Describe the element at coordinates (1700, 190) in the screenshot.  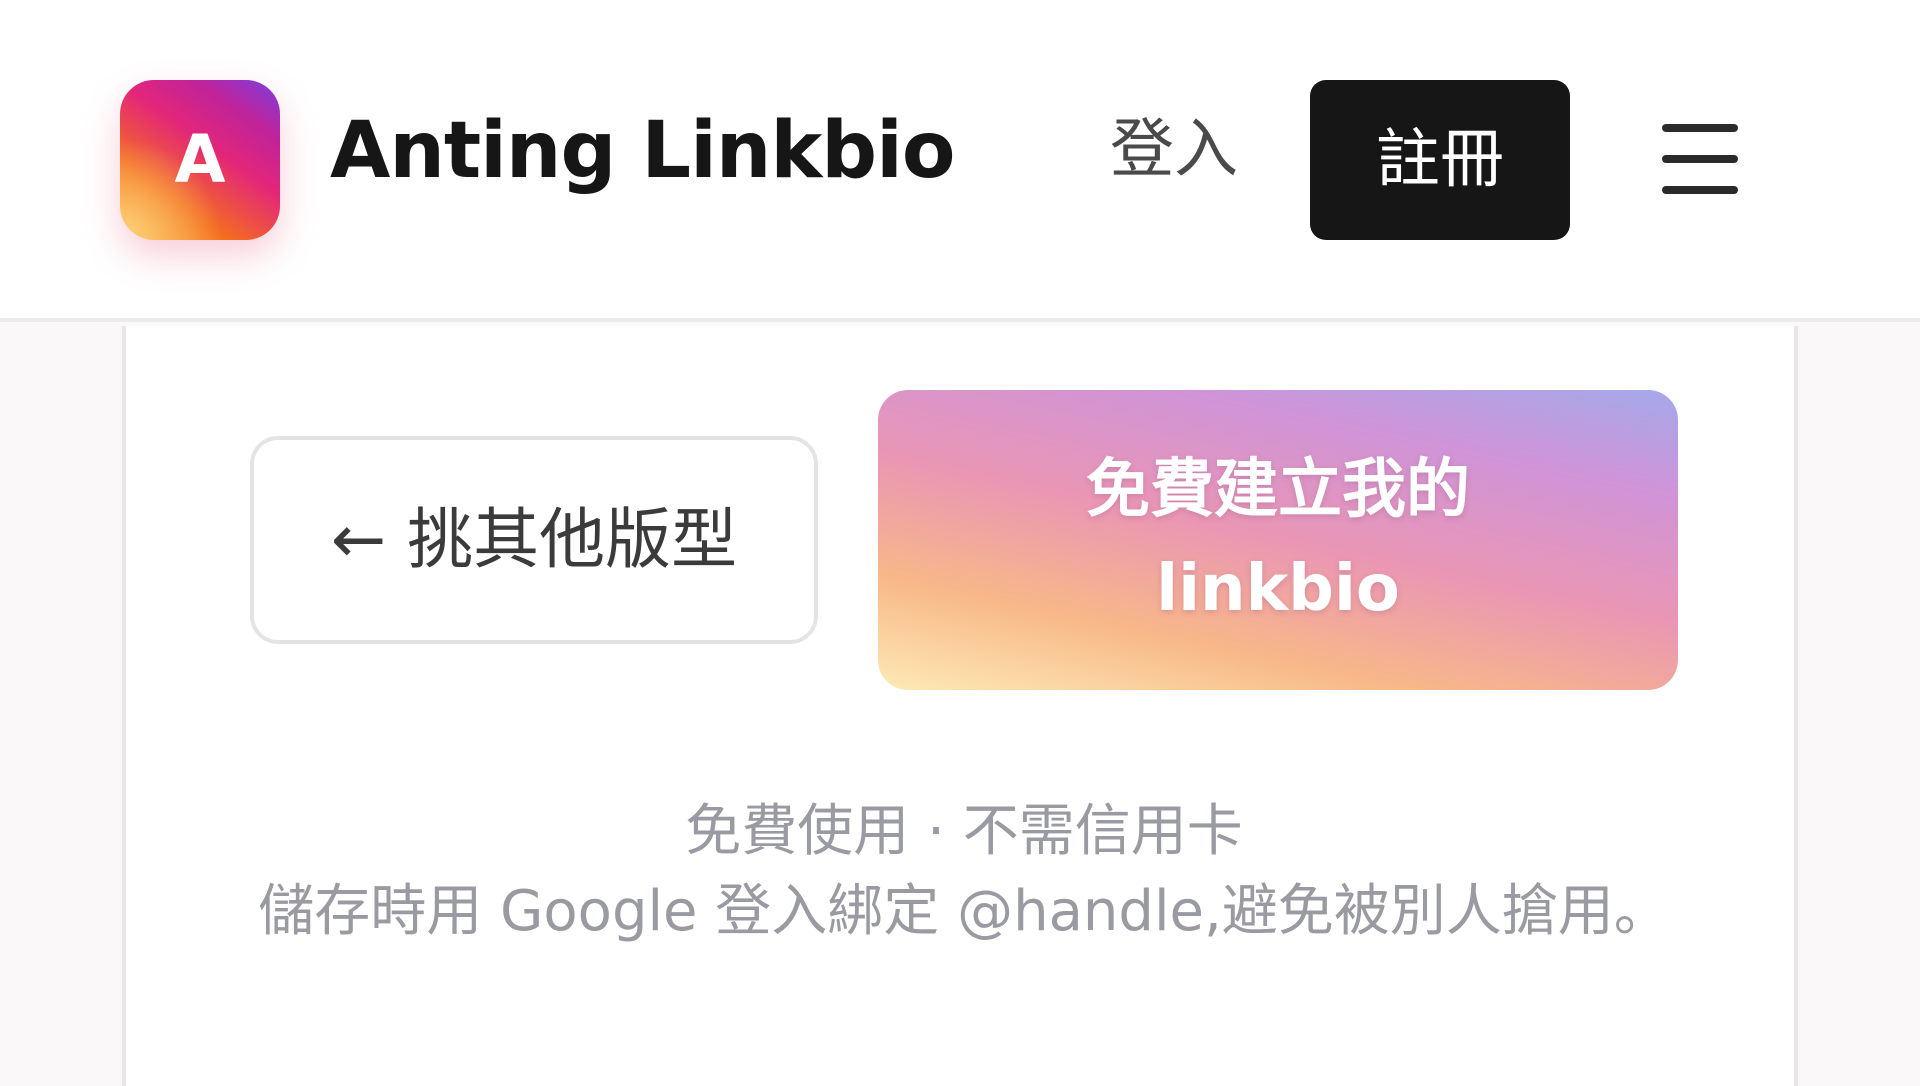
I see `menu-bar-bottom` at that location.